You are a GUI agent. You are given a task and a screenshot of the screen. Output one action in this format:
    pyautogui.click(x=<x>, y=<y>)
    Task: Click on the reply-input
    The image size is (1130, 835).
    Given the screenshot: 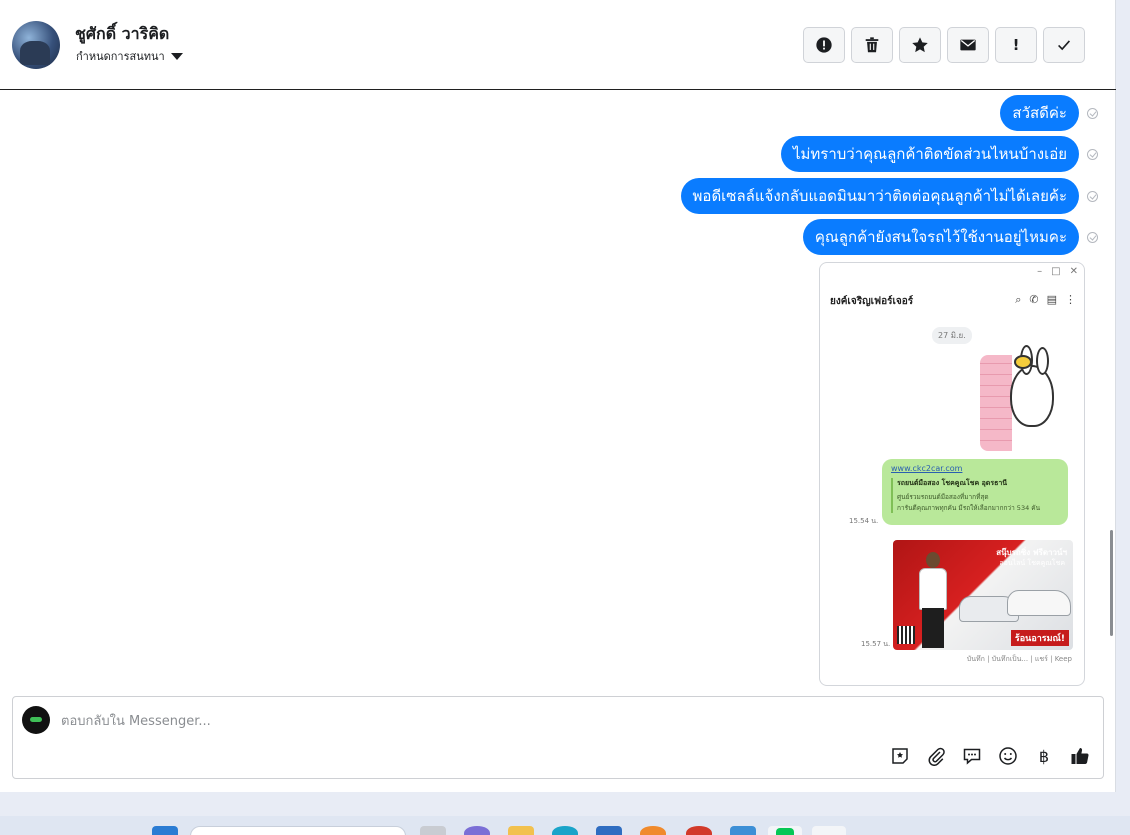 What is the action you would take?
    pyautogui.click(x=511, y=721)
    